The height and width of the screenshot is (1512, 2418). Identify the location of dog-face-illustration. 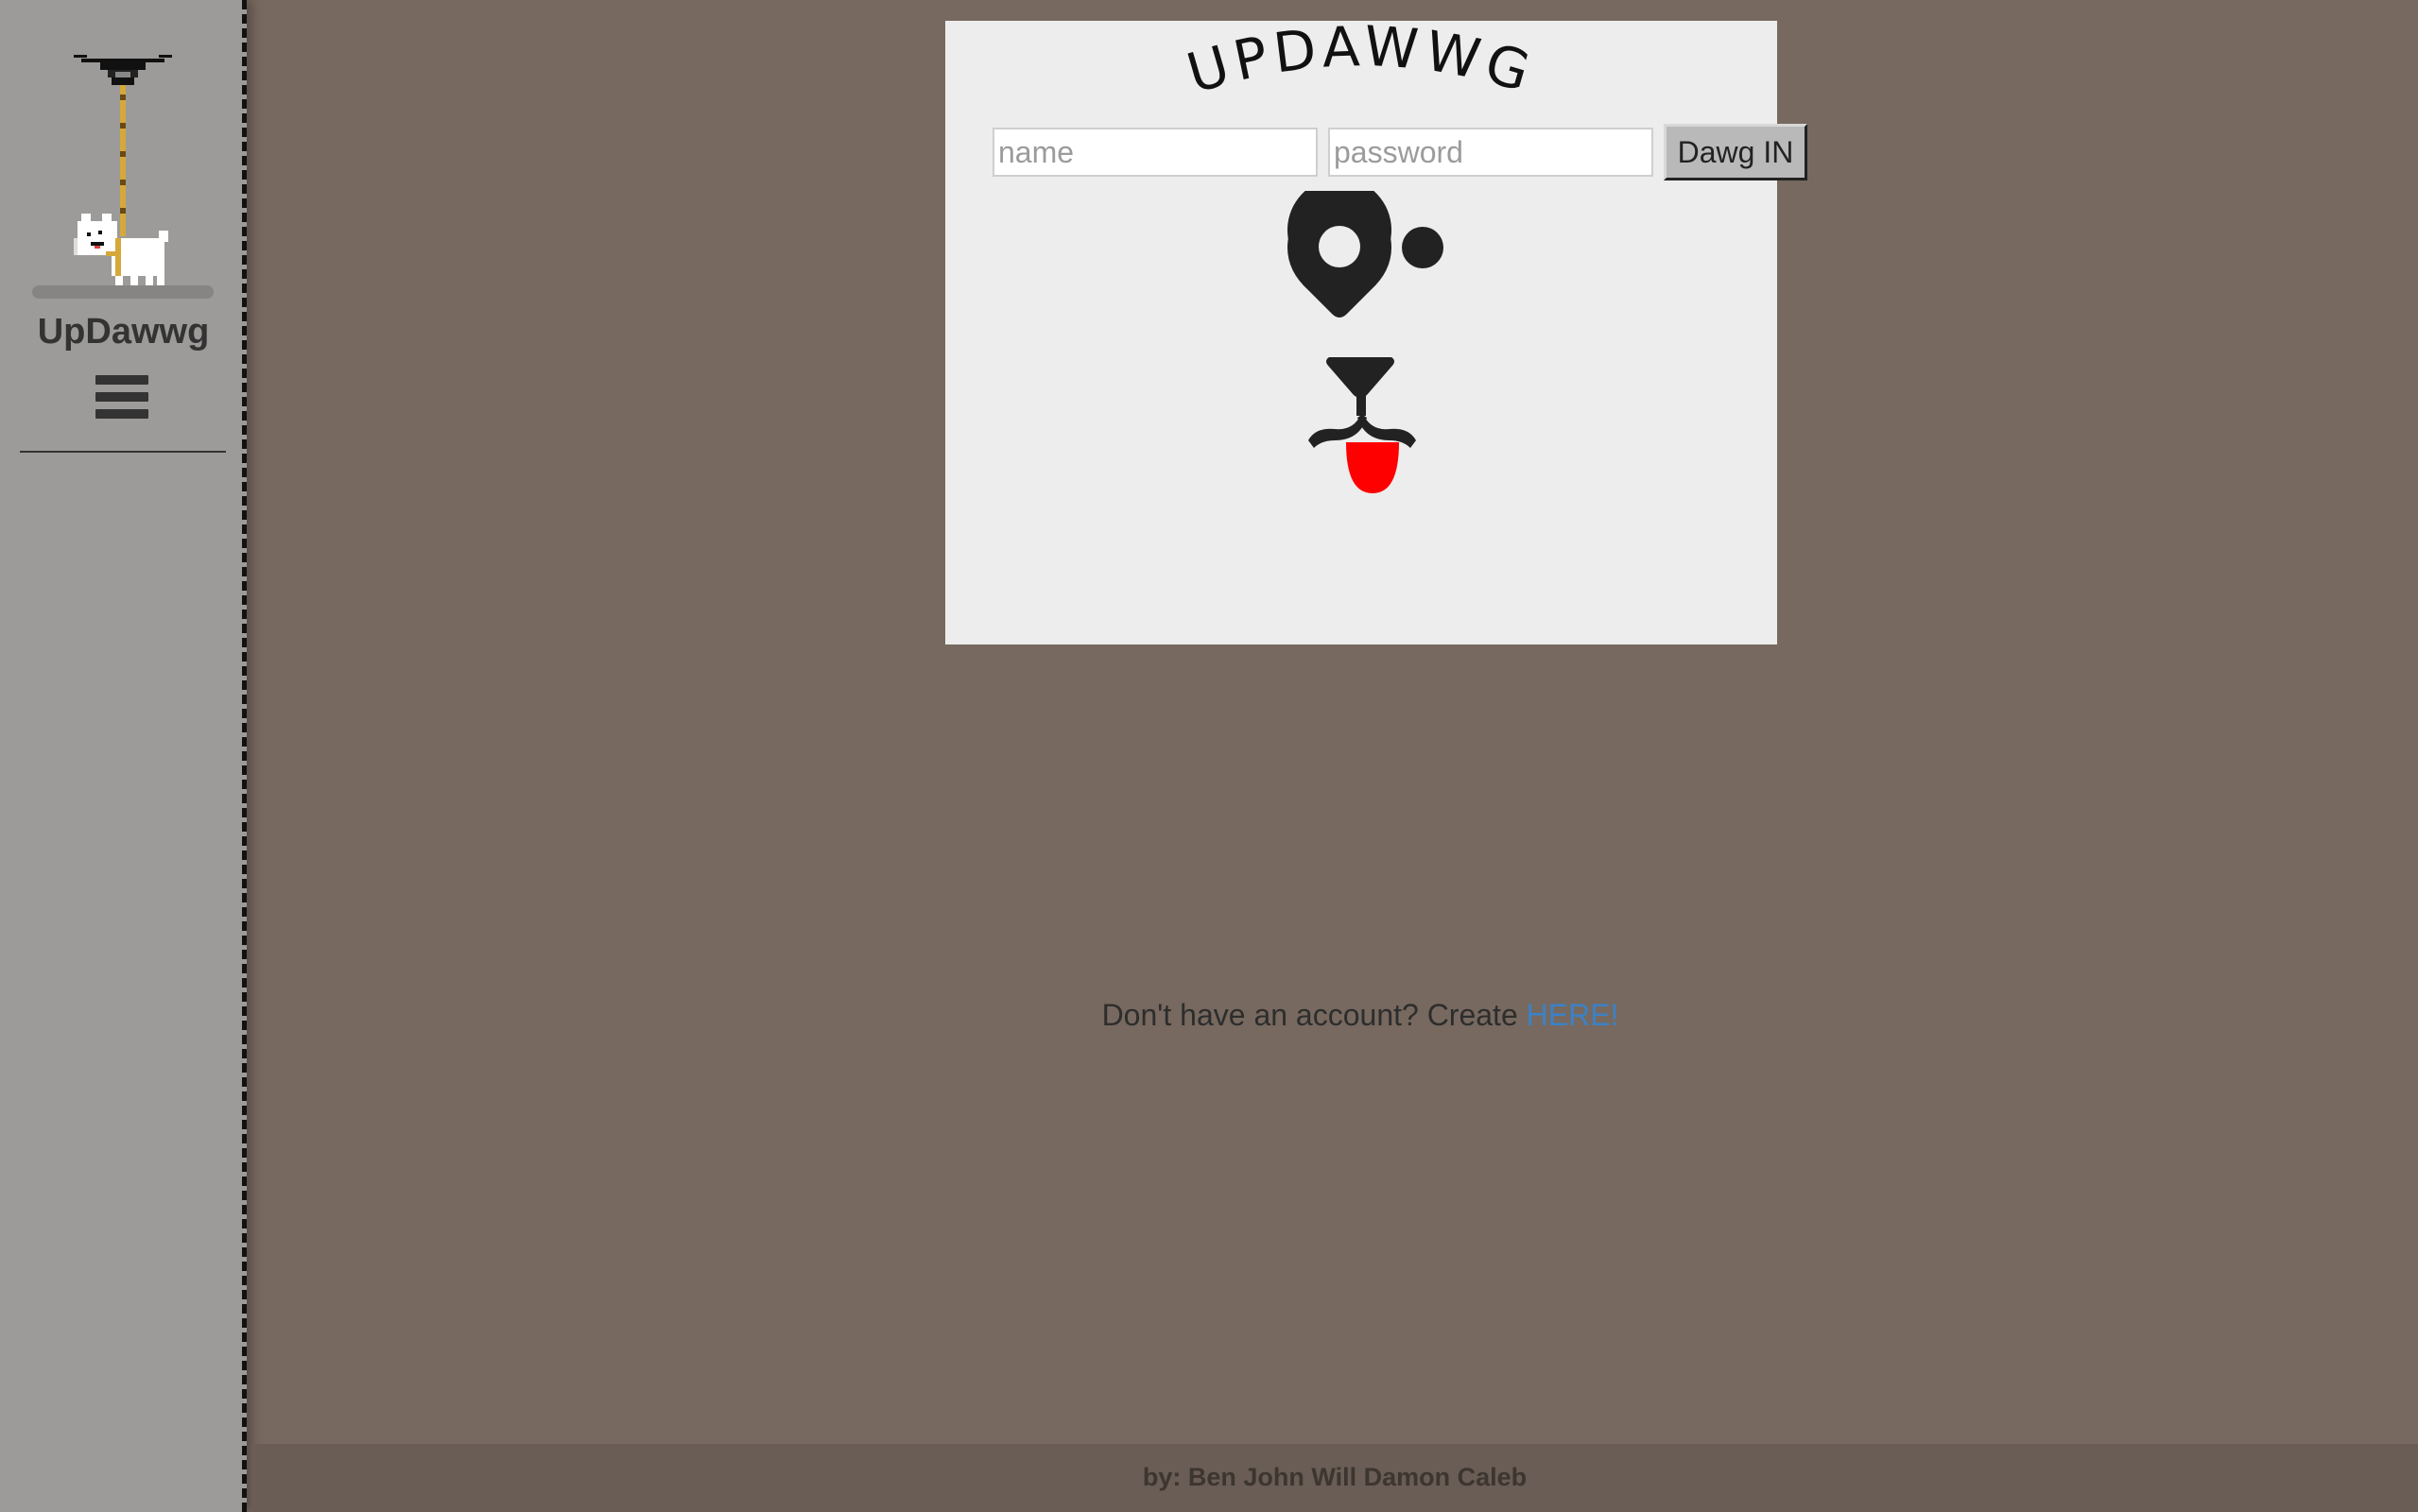
(1361, 361).